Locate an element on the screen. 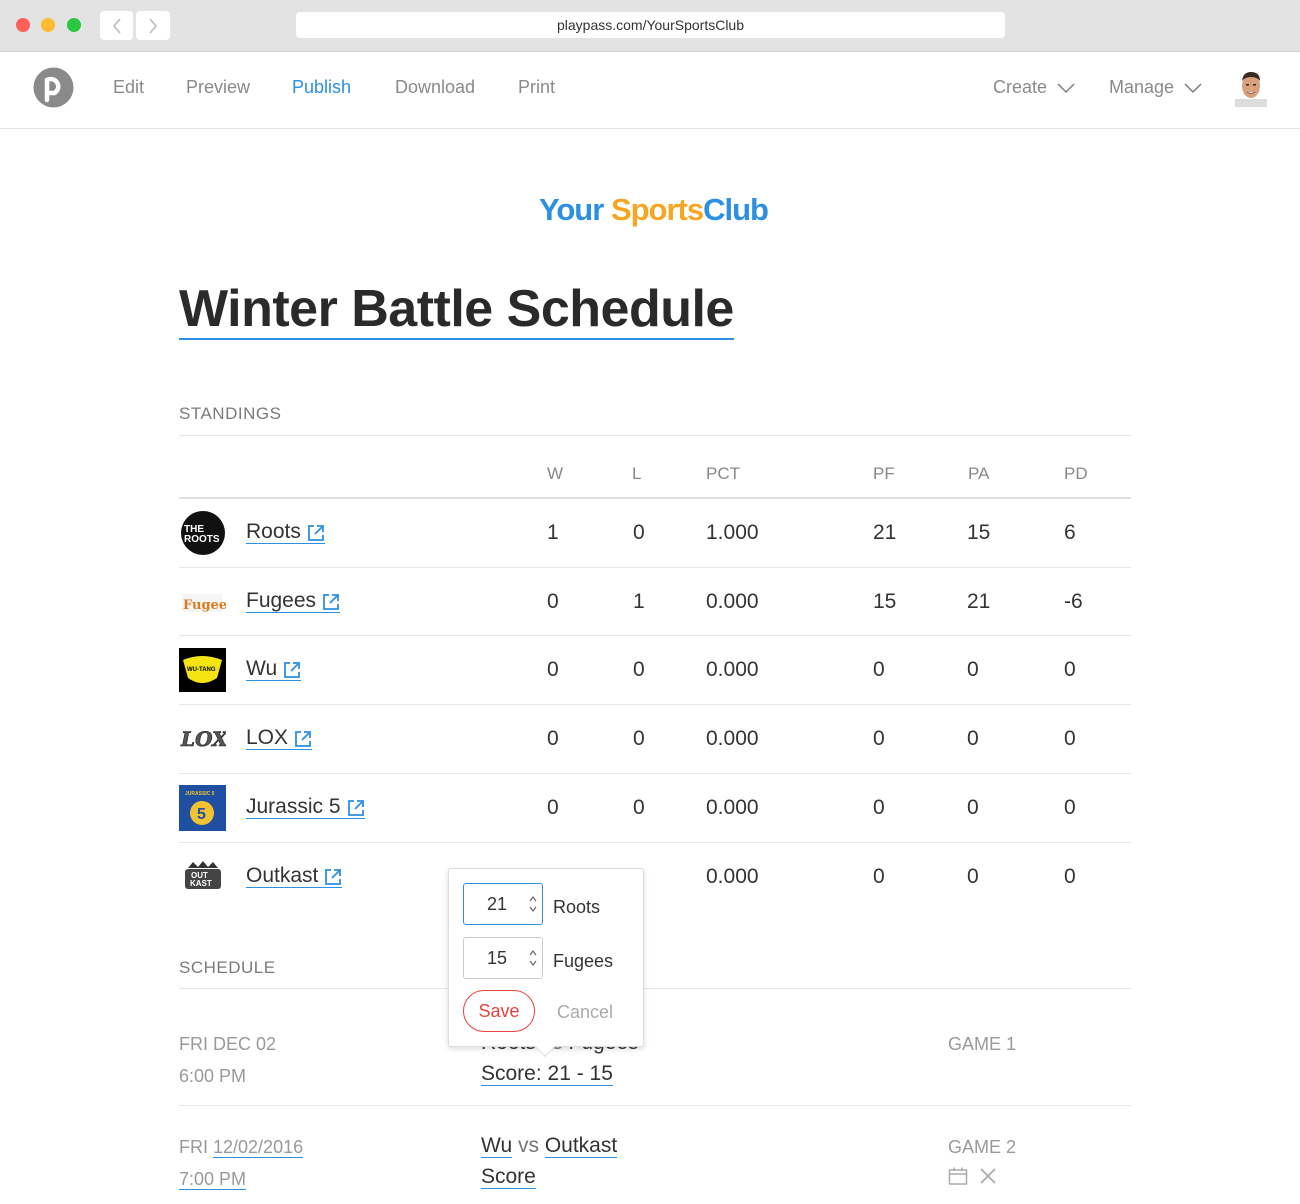  svg-text: WU-TANG is located at coordinates (201, 670).